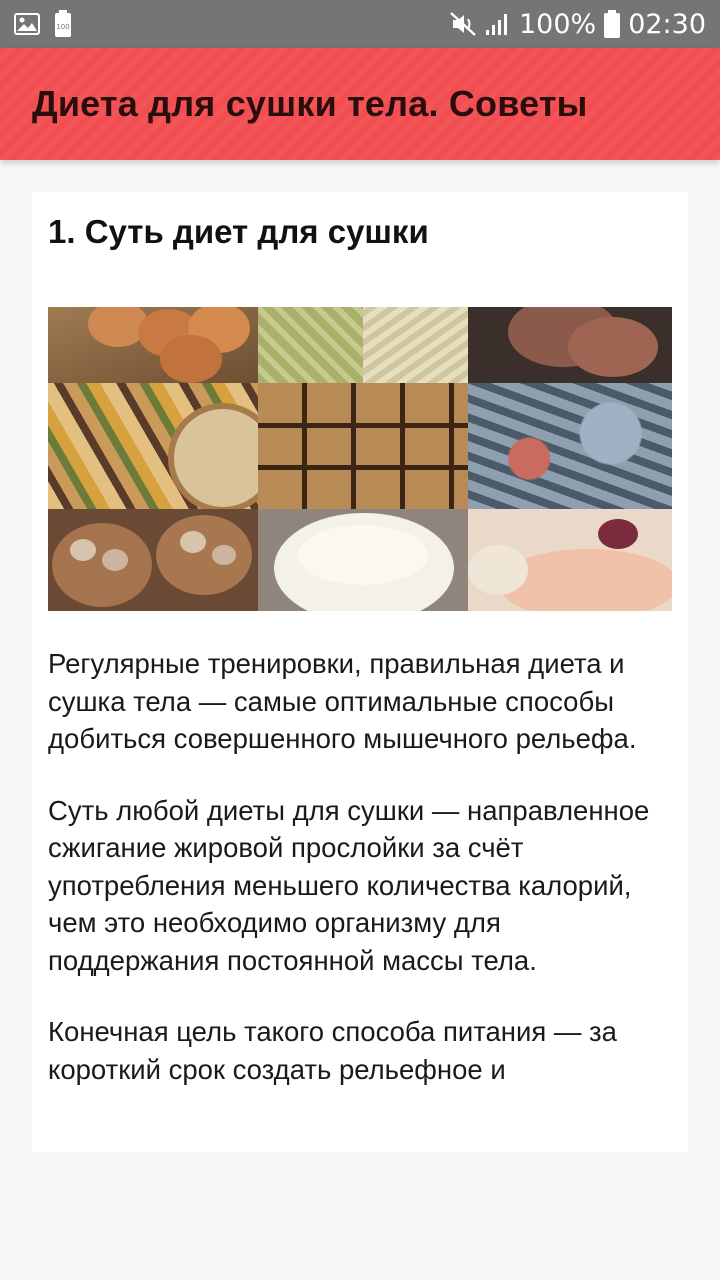 Image resolution: width=720 pixels, height=1280 pixels. I want to click on status-bar: 100 100% 02:30, so click(360, 24).